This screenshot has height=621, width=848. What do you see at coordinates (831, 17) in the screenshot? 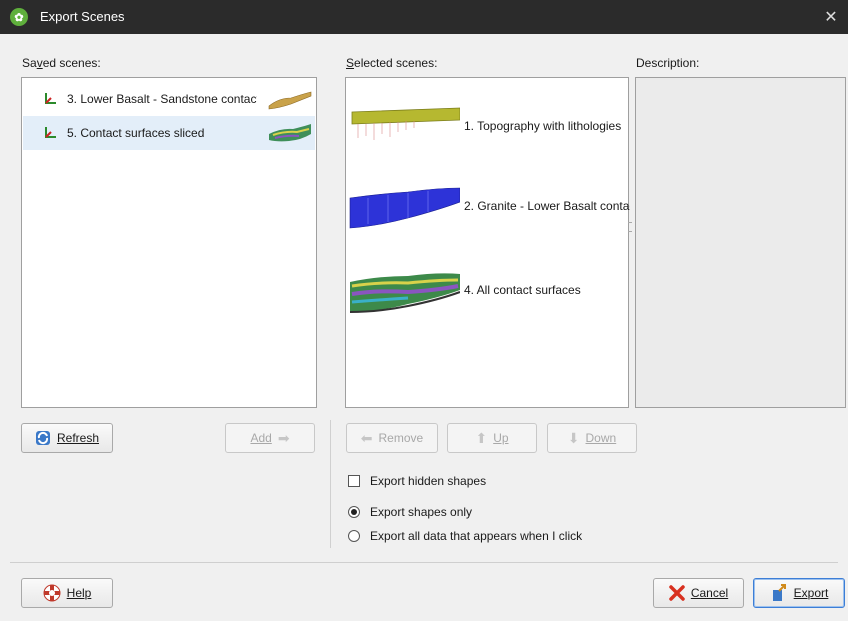
I see `close-icon: ✕` at bounding box center [831, 17].